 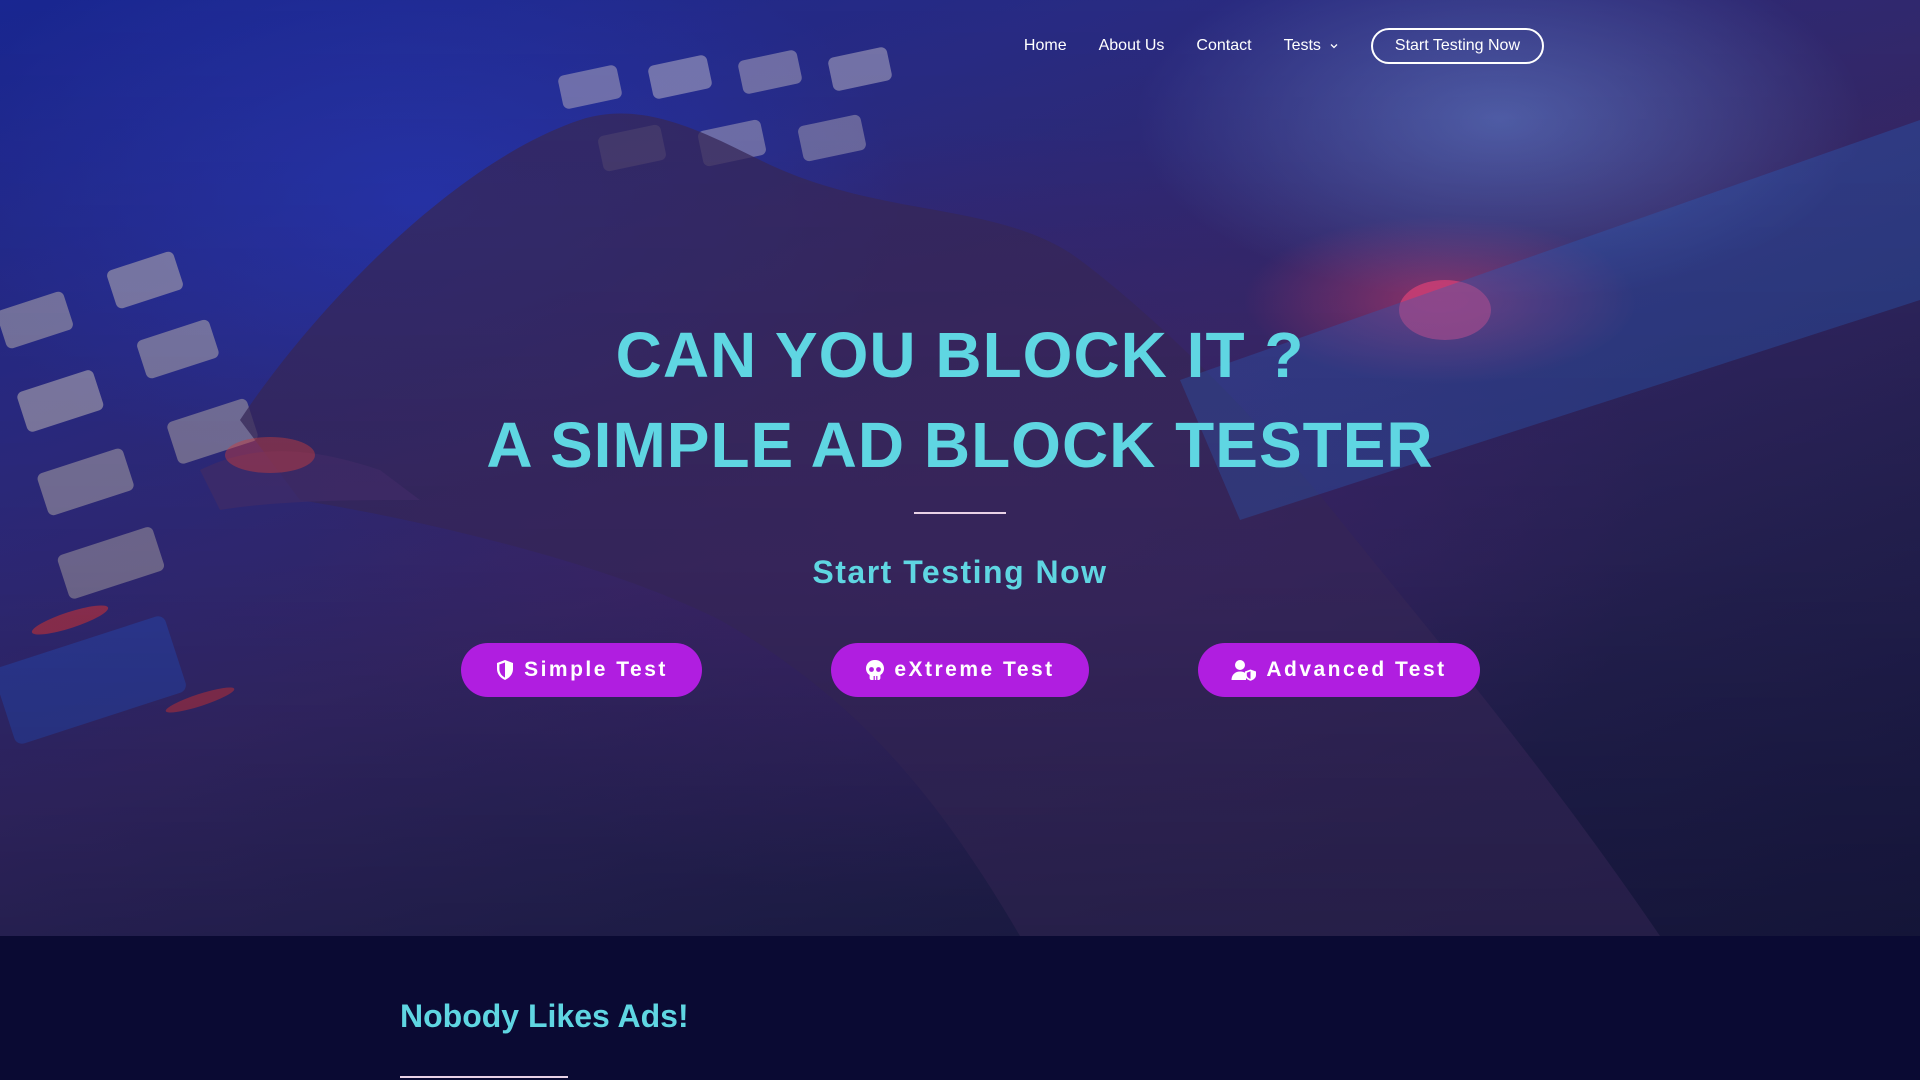 I want to click on nav-about-us: About Us, so click(x=1132, y=46).